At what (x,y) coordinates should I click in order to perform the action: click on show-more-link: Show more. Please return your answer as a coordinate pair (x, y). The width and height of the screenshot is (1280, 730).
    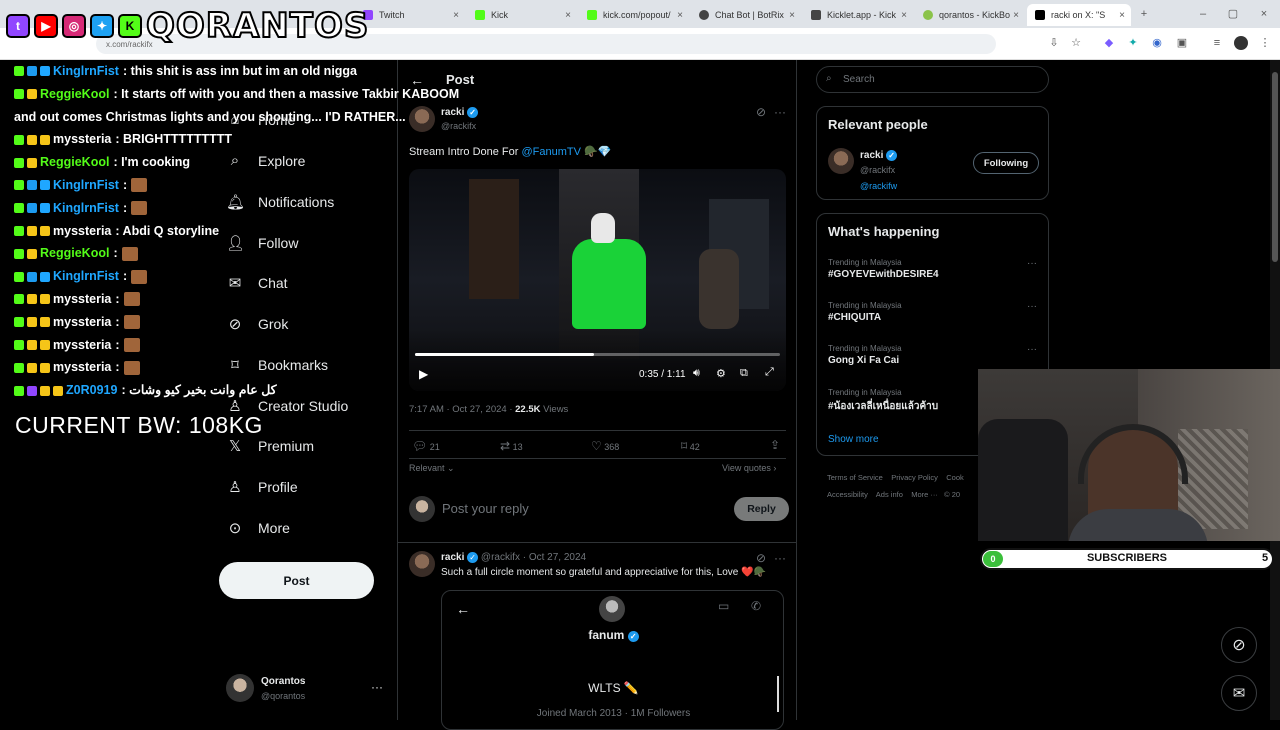
    Looking at the image, I should click on (853, 439).